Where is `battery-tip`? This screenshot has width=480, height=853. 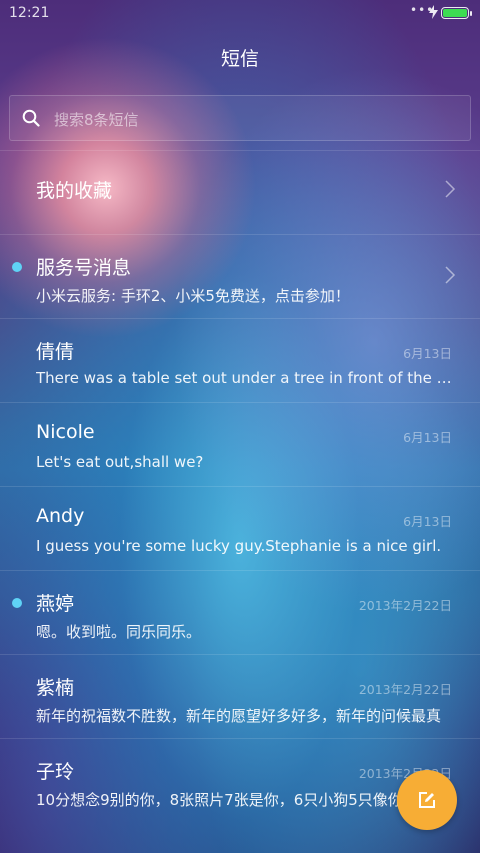
battery-tip is located at coordinates (471, 13).